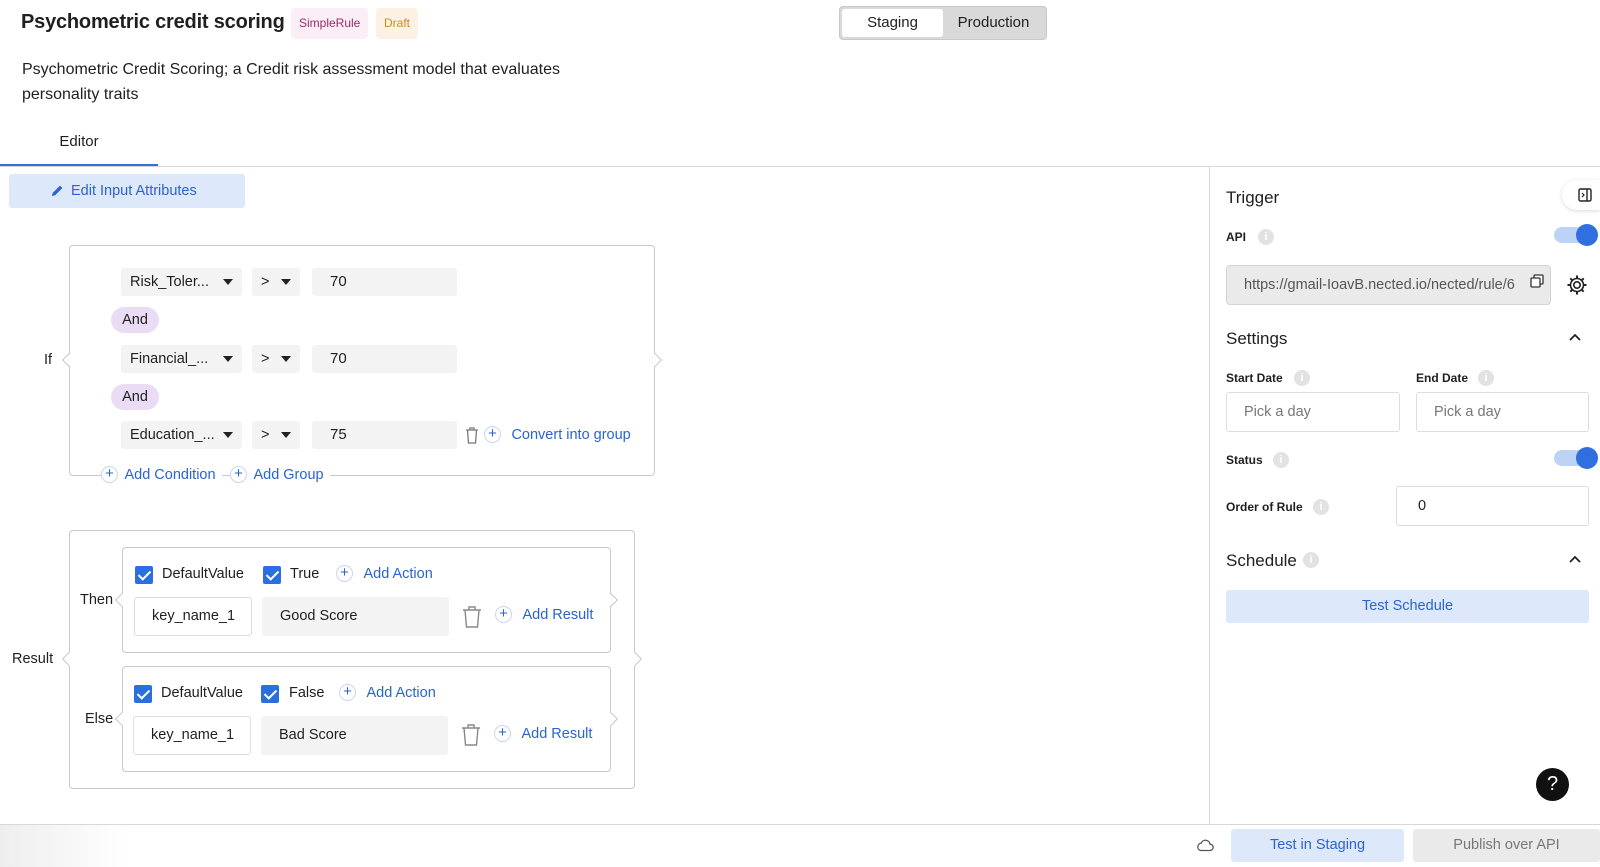  Describe the element at coordinates (57, 190) in the screenshot. I see `pencil-icon` at that location.